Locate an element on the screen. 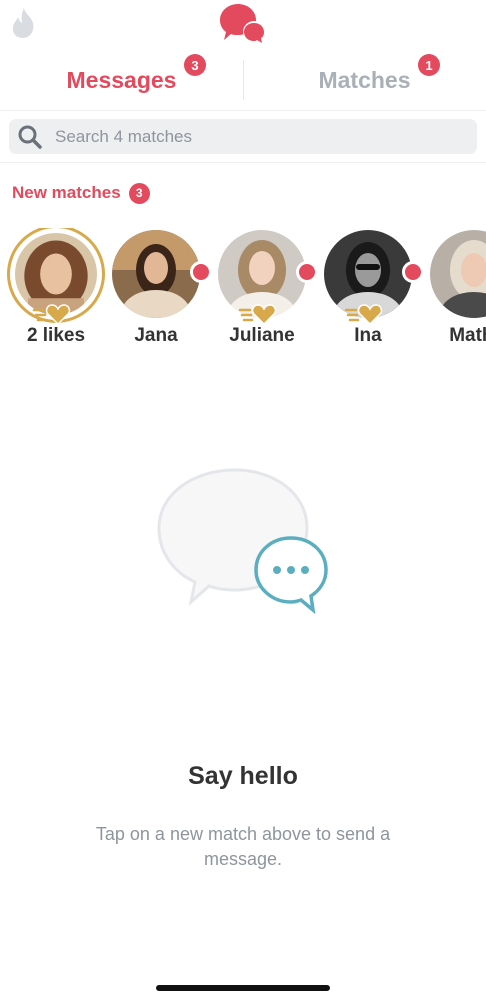  new-matches-count-badge: 3 is located at coordinates (139, 193).